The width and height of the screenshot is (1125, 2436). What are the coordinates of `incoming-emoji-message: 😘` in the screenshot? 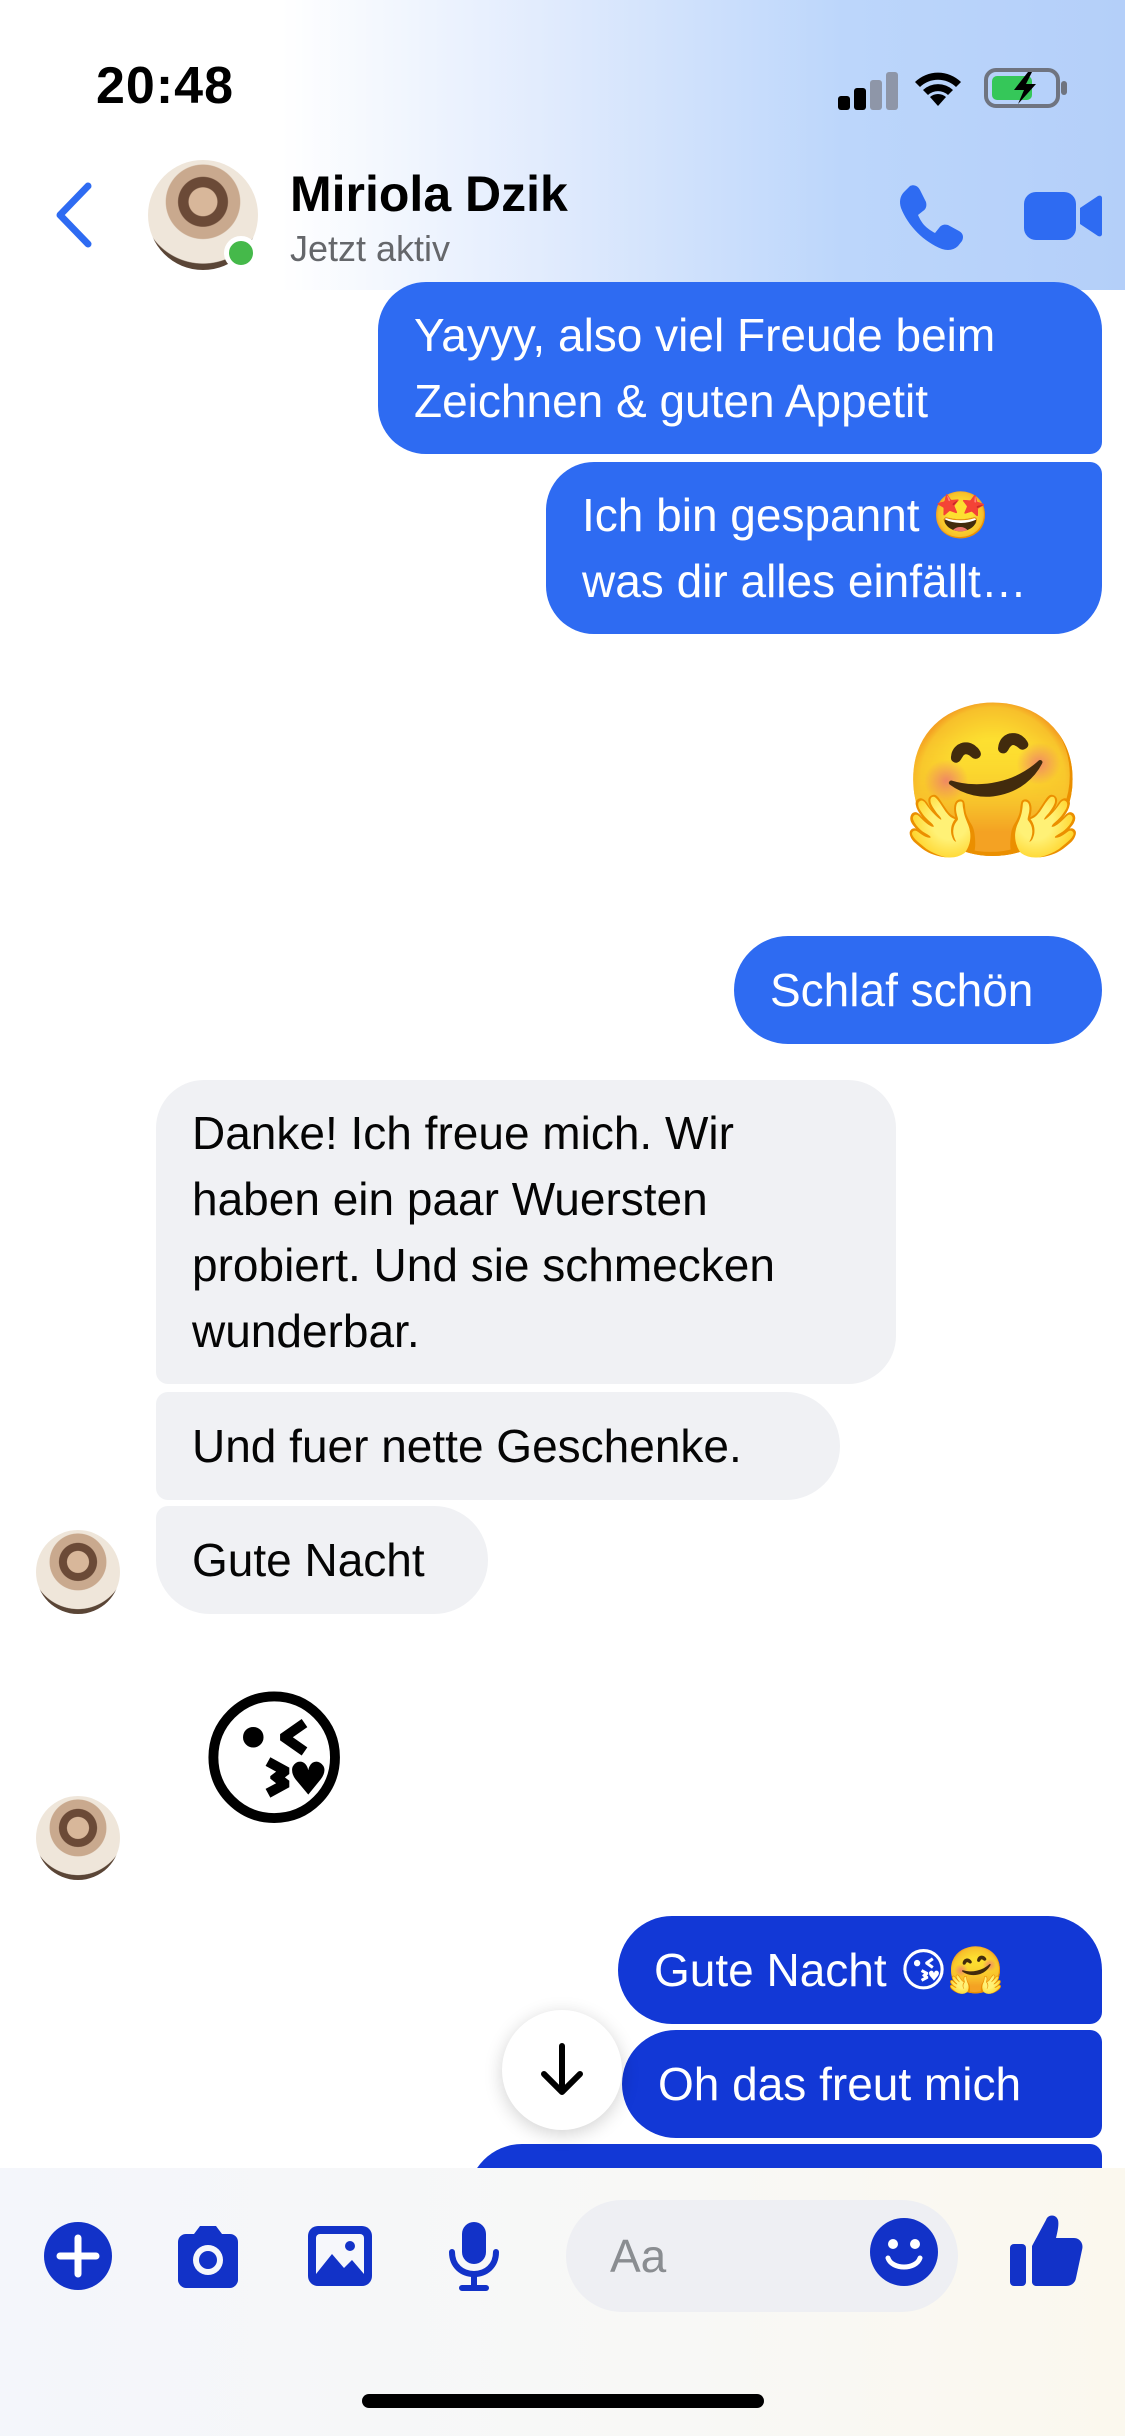 It's located at (274, 1761).